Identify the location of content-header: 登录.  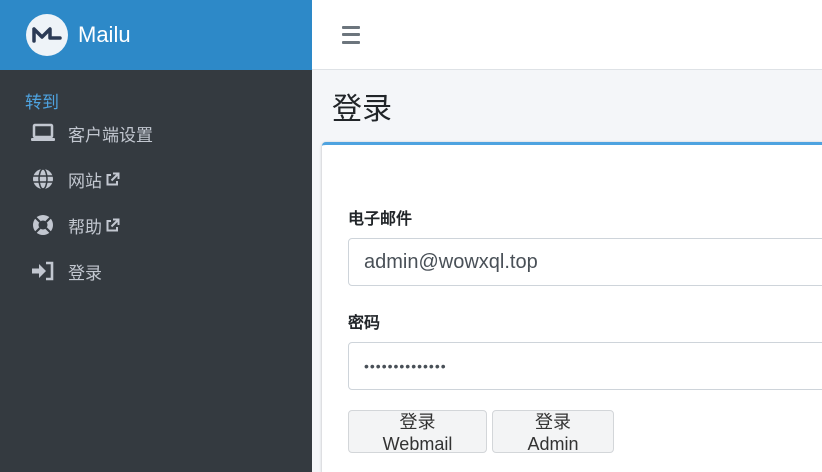
(567, 106).